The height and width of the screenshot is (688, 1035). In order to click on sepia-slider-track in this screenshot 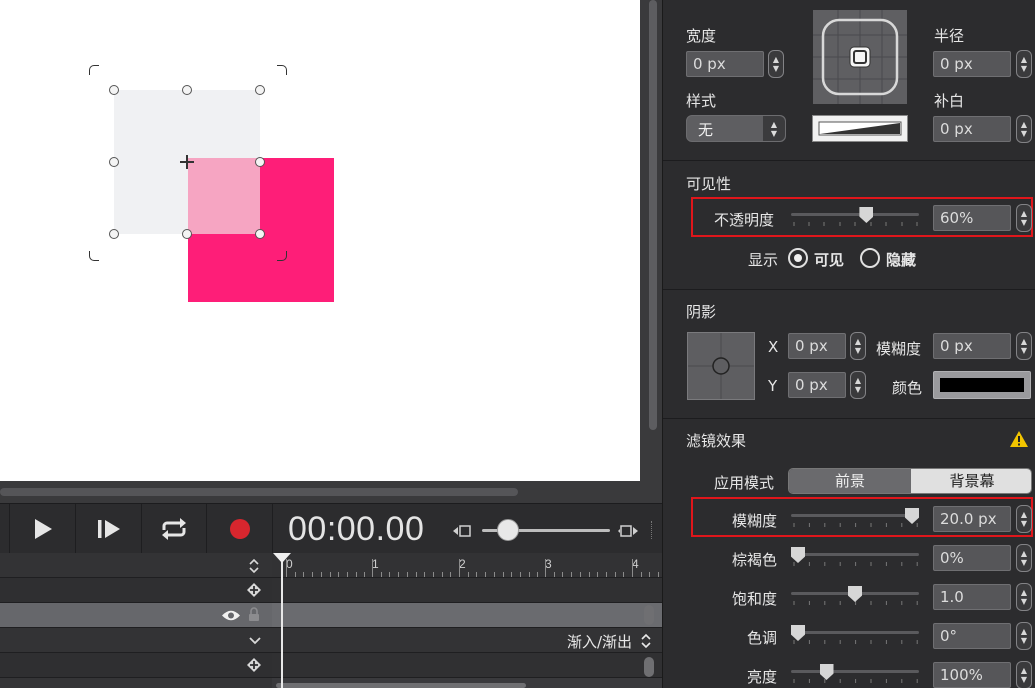, I will do `click(855, 554)`.